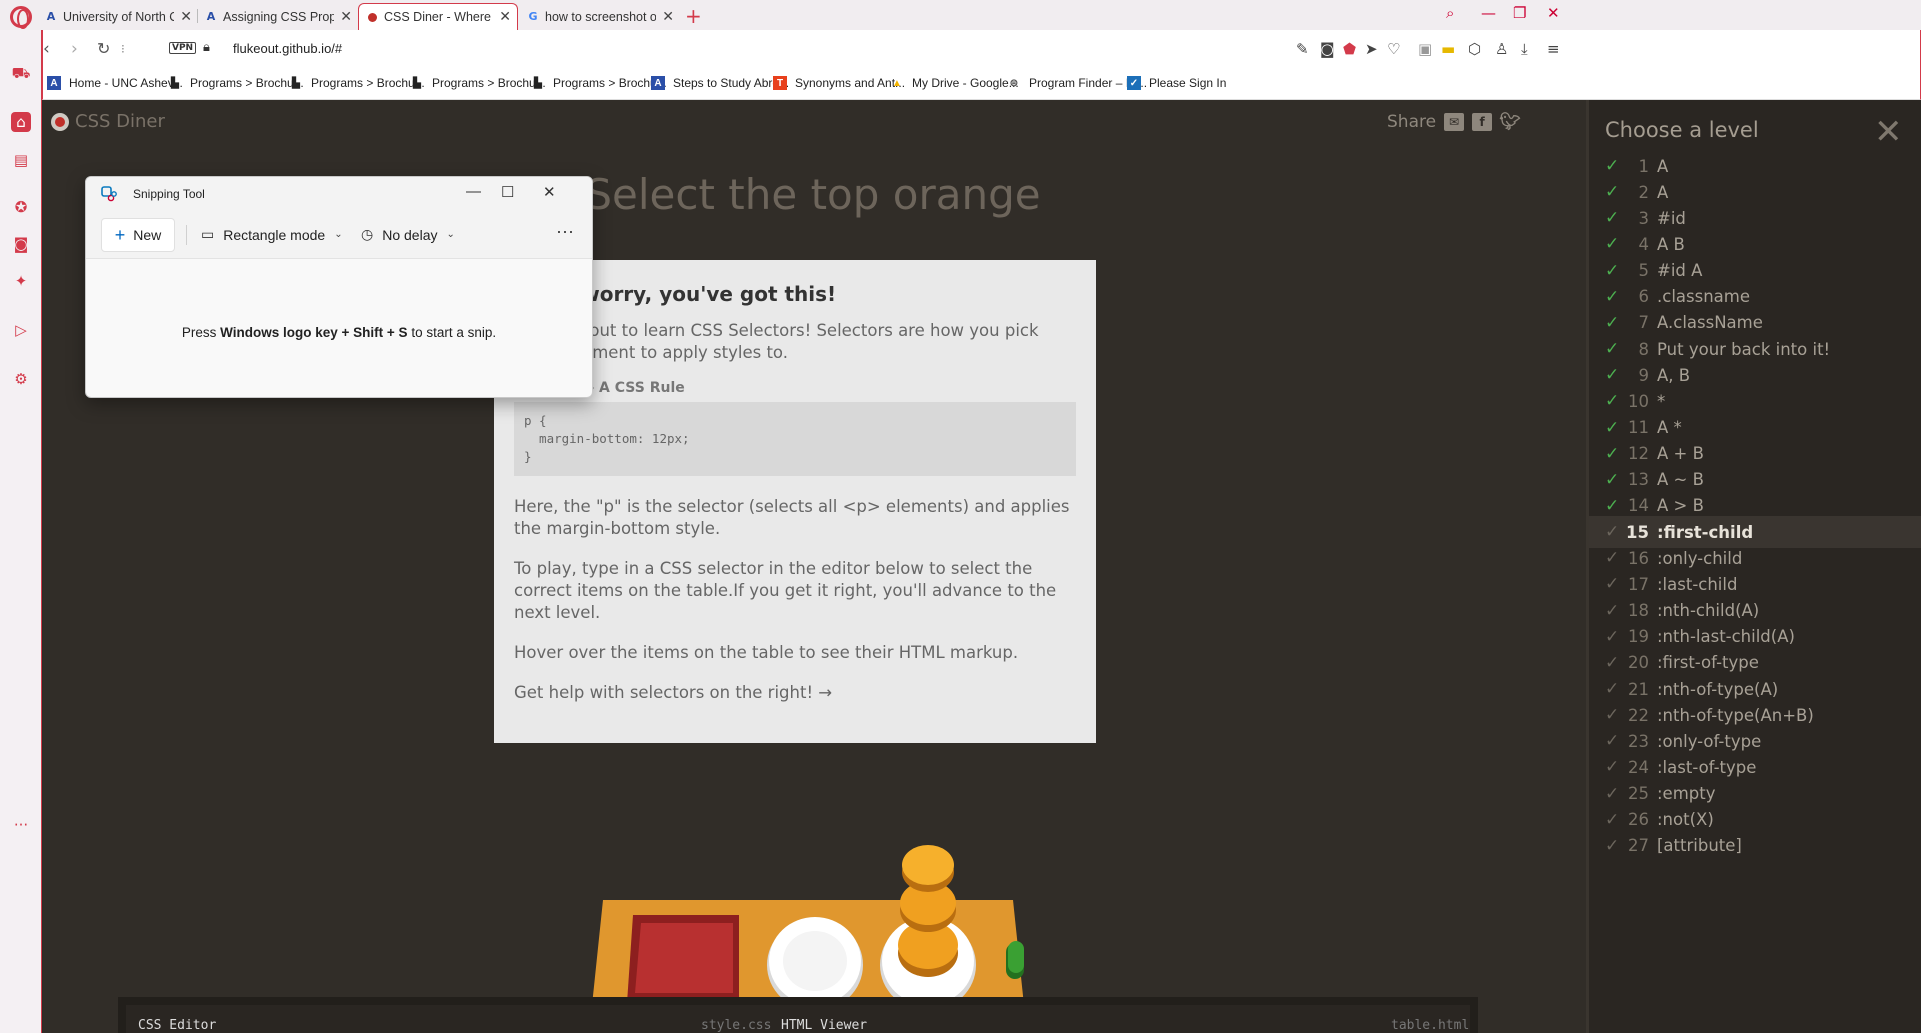  What do you see at coordinates (1735, 715) in the screenshot?
I see `level-name: :nth-of-type(An+B)` at bounding box center [1735, 715].